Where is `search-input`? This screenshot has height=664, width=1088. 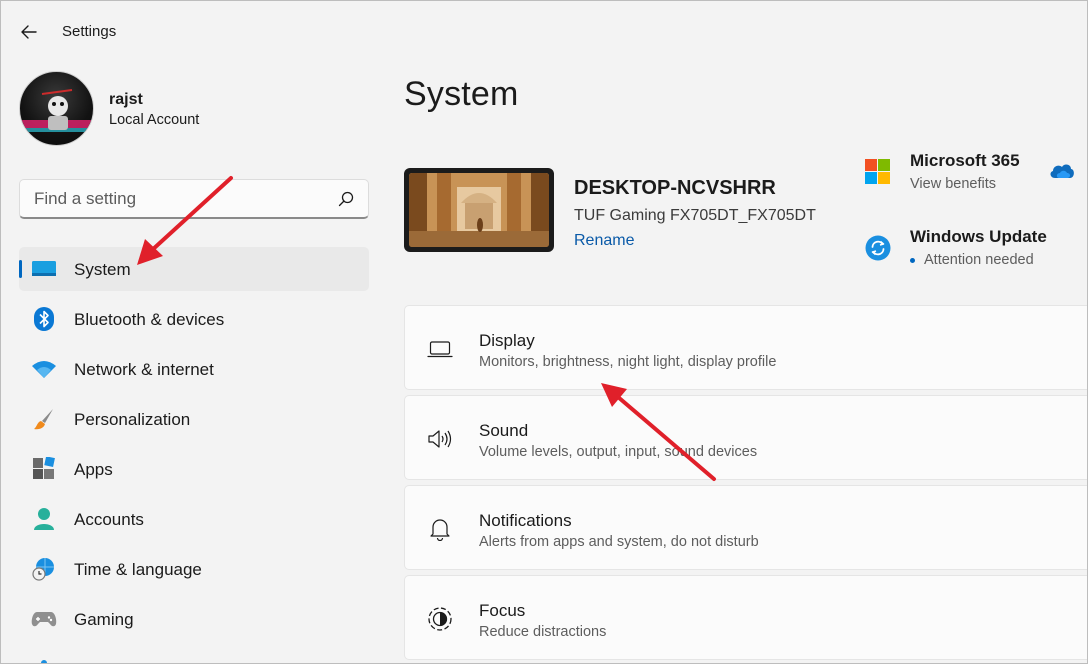 search-input is located at coordinates (194, 198).